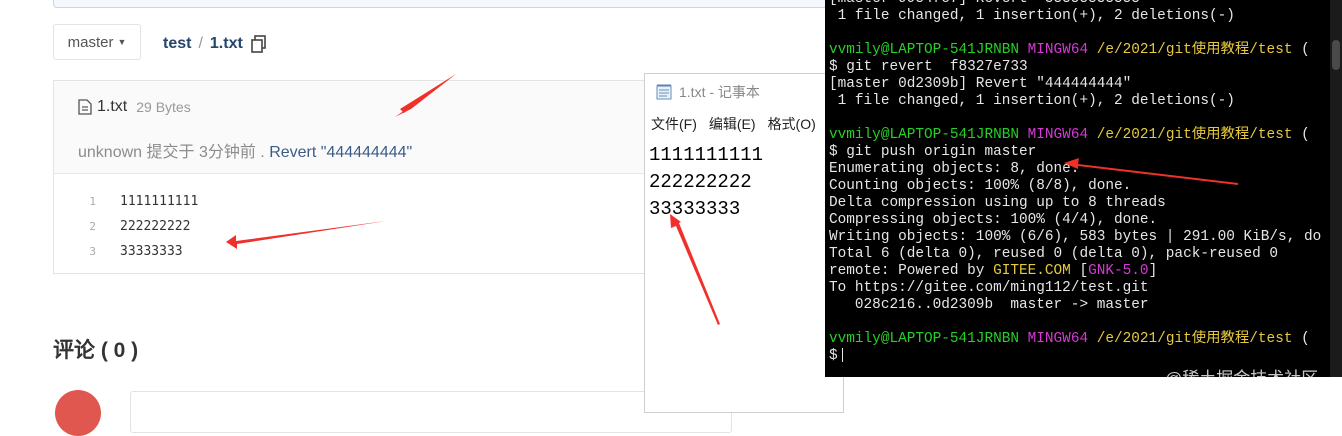 The image size is (1342, 436). I want to click on notepad-line: 33333333, so click(695, 209).